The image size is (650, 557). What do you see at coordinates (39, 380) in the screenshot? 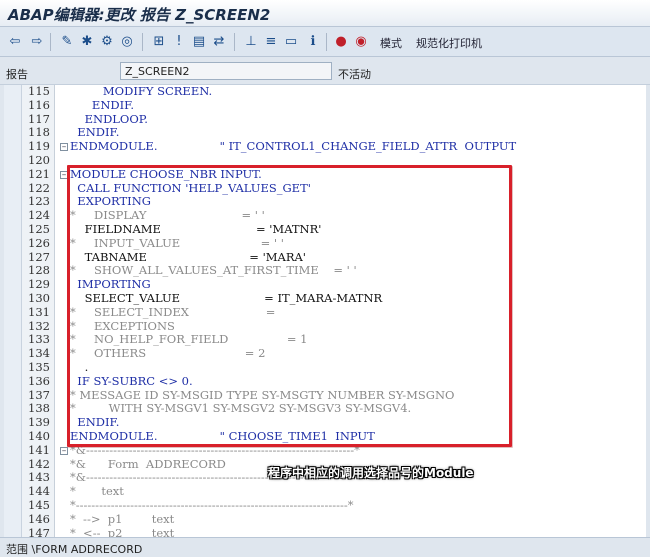
I see `line-number: 136` at bounding box center [39, 380].